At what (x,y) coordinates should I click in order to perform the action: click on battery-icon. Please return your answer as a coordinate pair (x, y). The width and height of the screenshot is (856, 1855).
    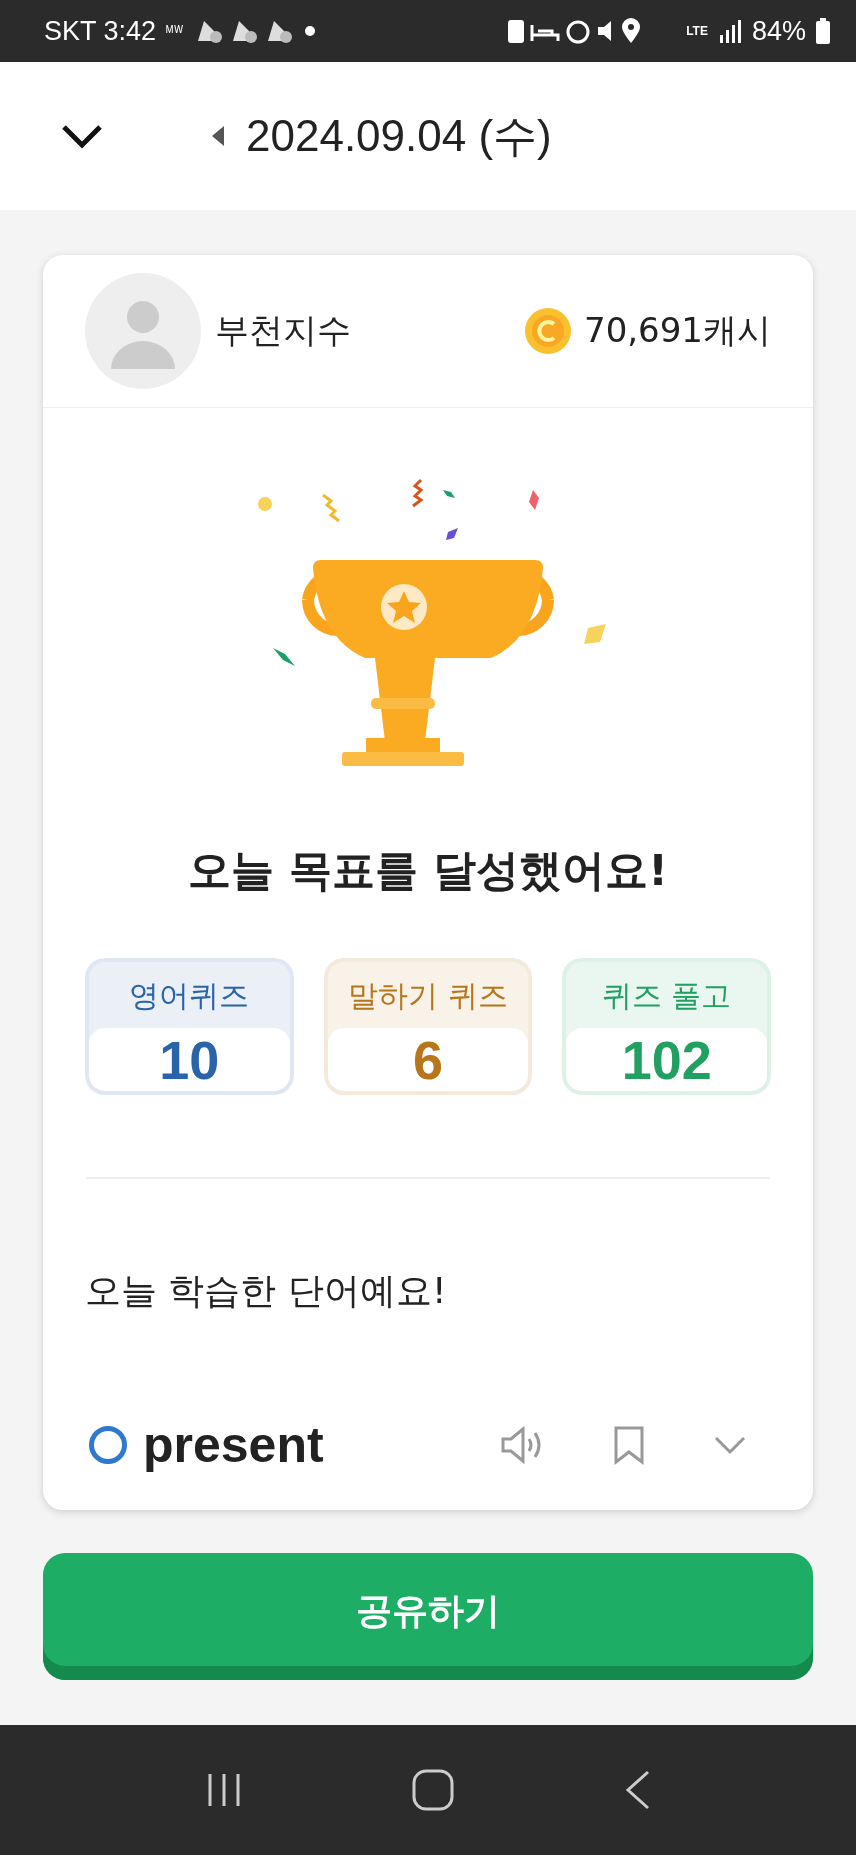
    Looking at the image, I should click on (823, 31).